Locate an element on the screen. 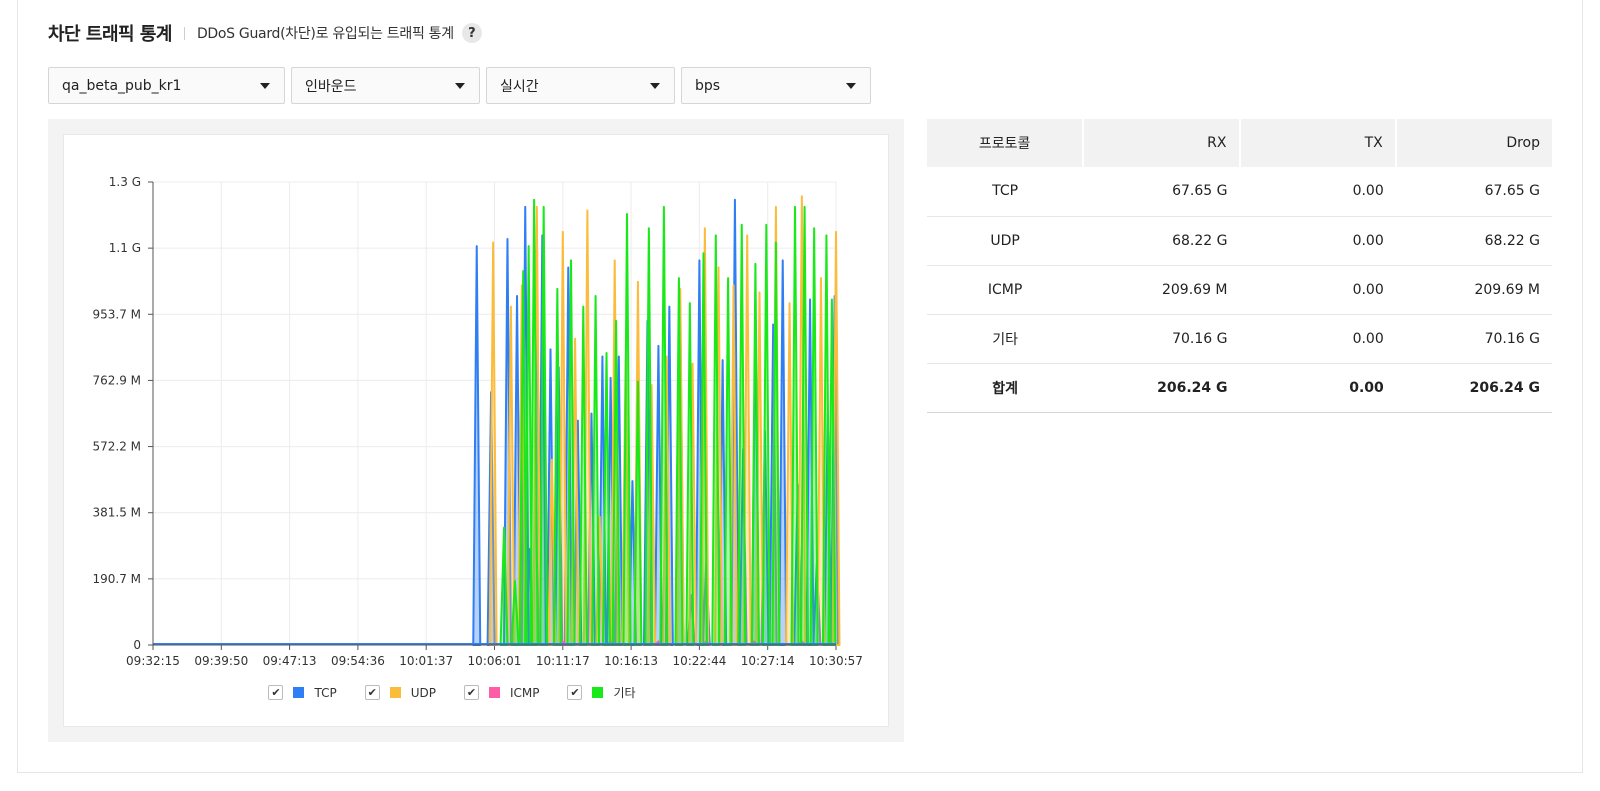 This screenshot has height=791, width=1600. legend-item-tcp: ✔ TCP is located at coordinates (302, 692).